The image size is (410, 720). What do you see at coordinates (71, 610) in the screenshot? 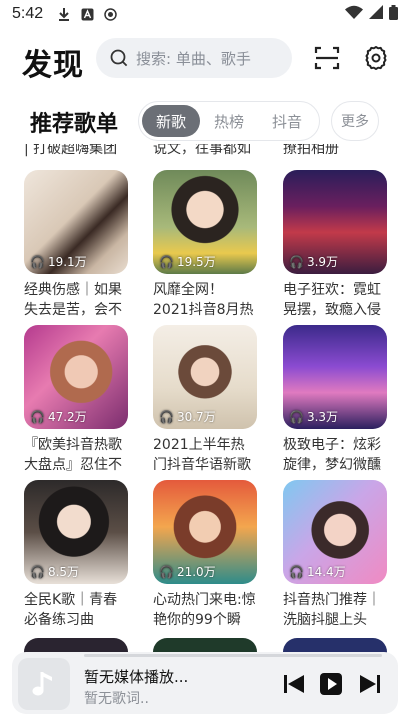
I see `playlist-name: 全民K歌｜青春必备练习曲` at bounding box center [71, 610].